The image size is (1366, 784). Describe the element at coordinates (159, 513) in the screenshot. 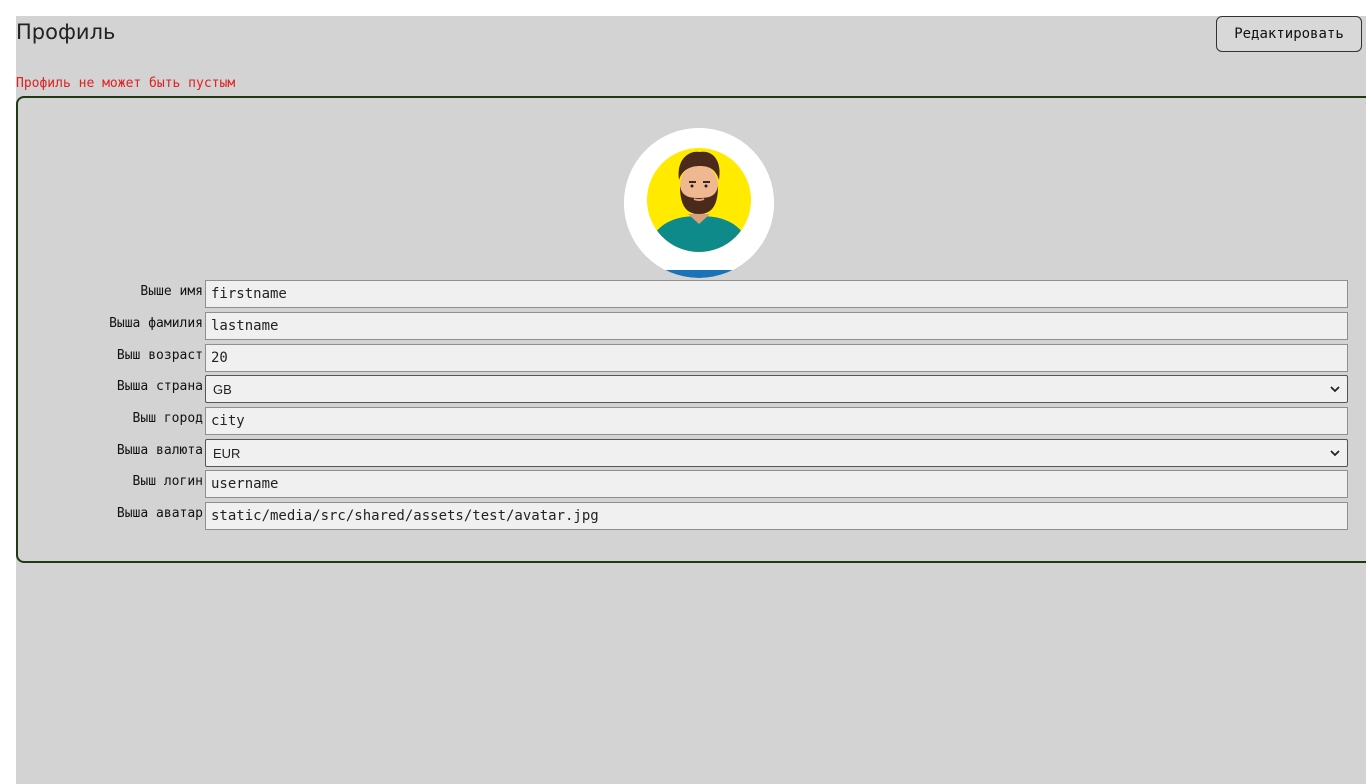

I see `avatar-label: Выша аватар` at that location.